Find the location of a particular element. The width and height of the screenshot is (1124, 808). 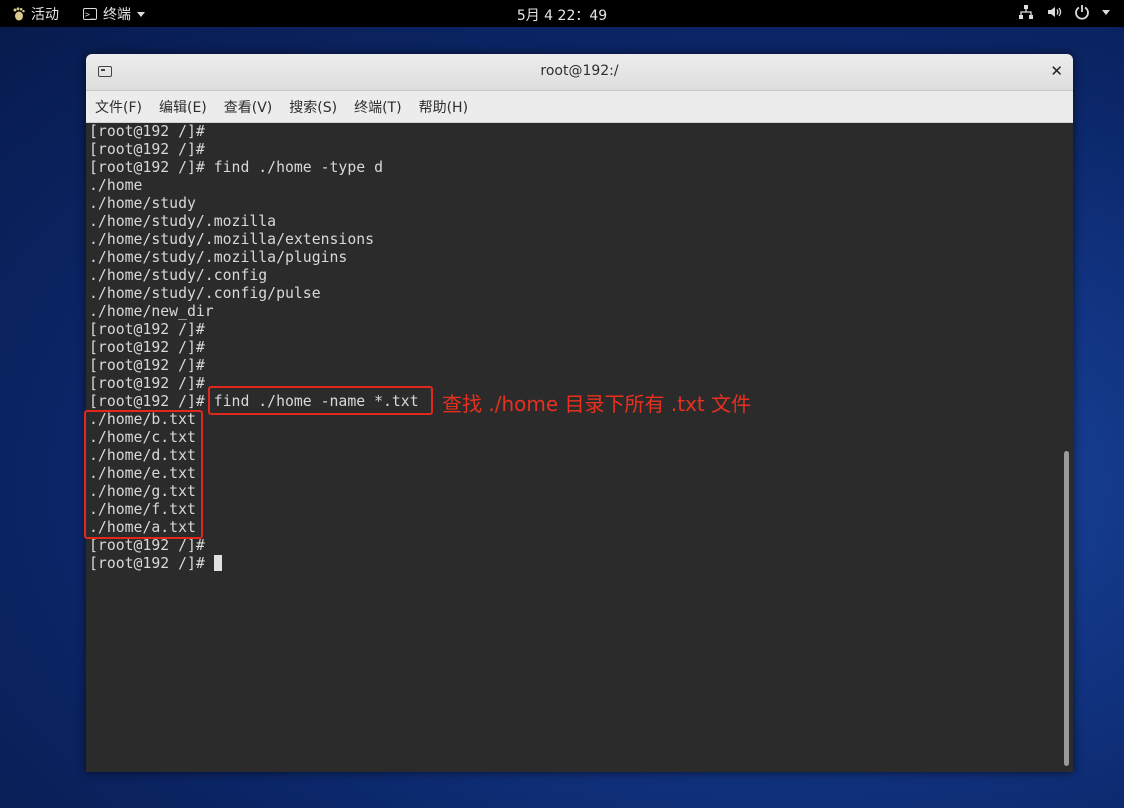

window-title: root@192:/ is located at coordinates (579, 71).